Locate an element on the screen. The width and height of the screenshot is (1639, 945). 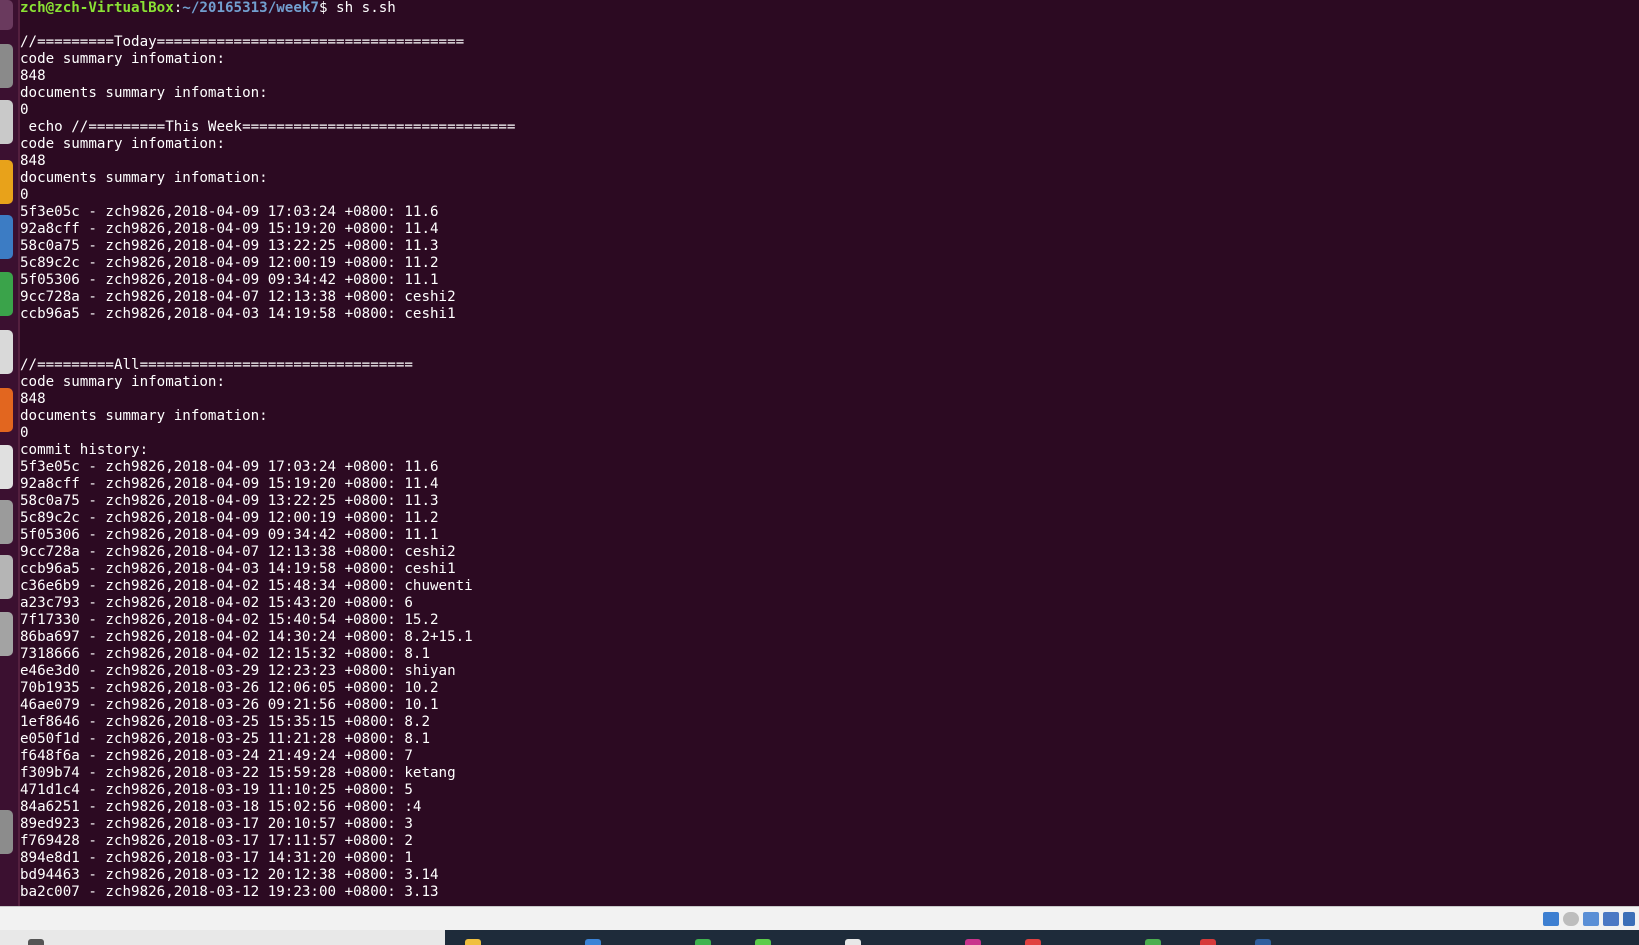
office-writer-icon is located at coordinates (6, 122).